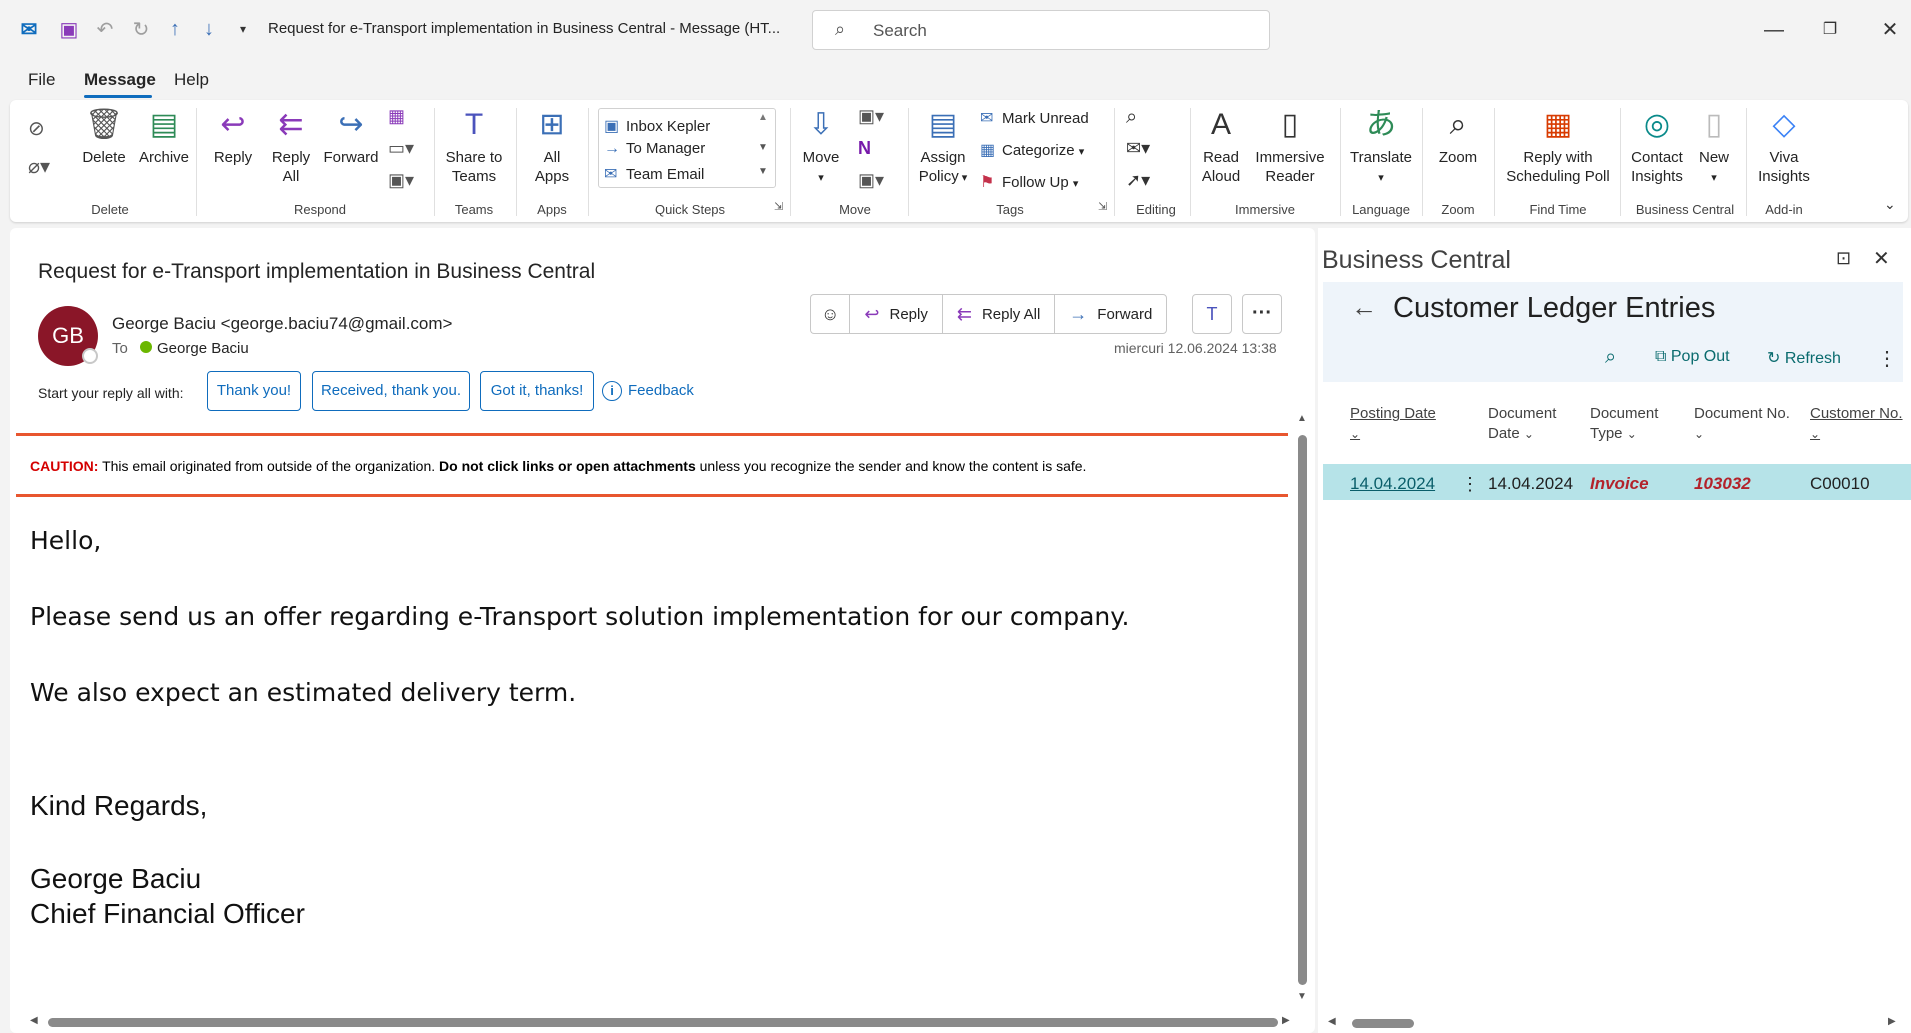  What do you see at coordinates (1784, 146) in the screenshot?
I see `viva-insights-button: ◇ Viva Insights` at bounding box center [1784, 146].